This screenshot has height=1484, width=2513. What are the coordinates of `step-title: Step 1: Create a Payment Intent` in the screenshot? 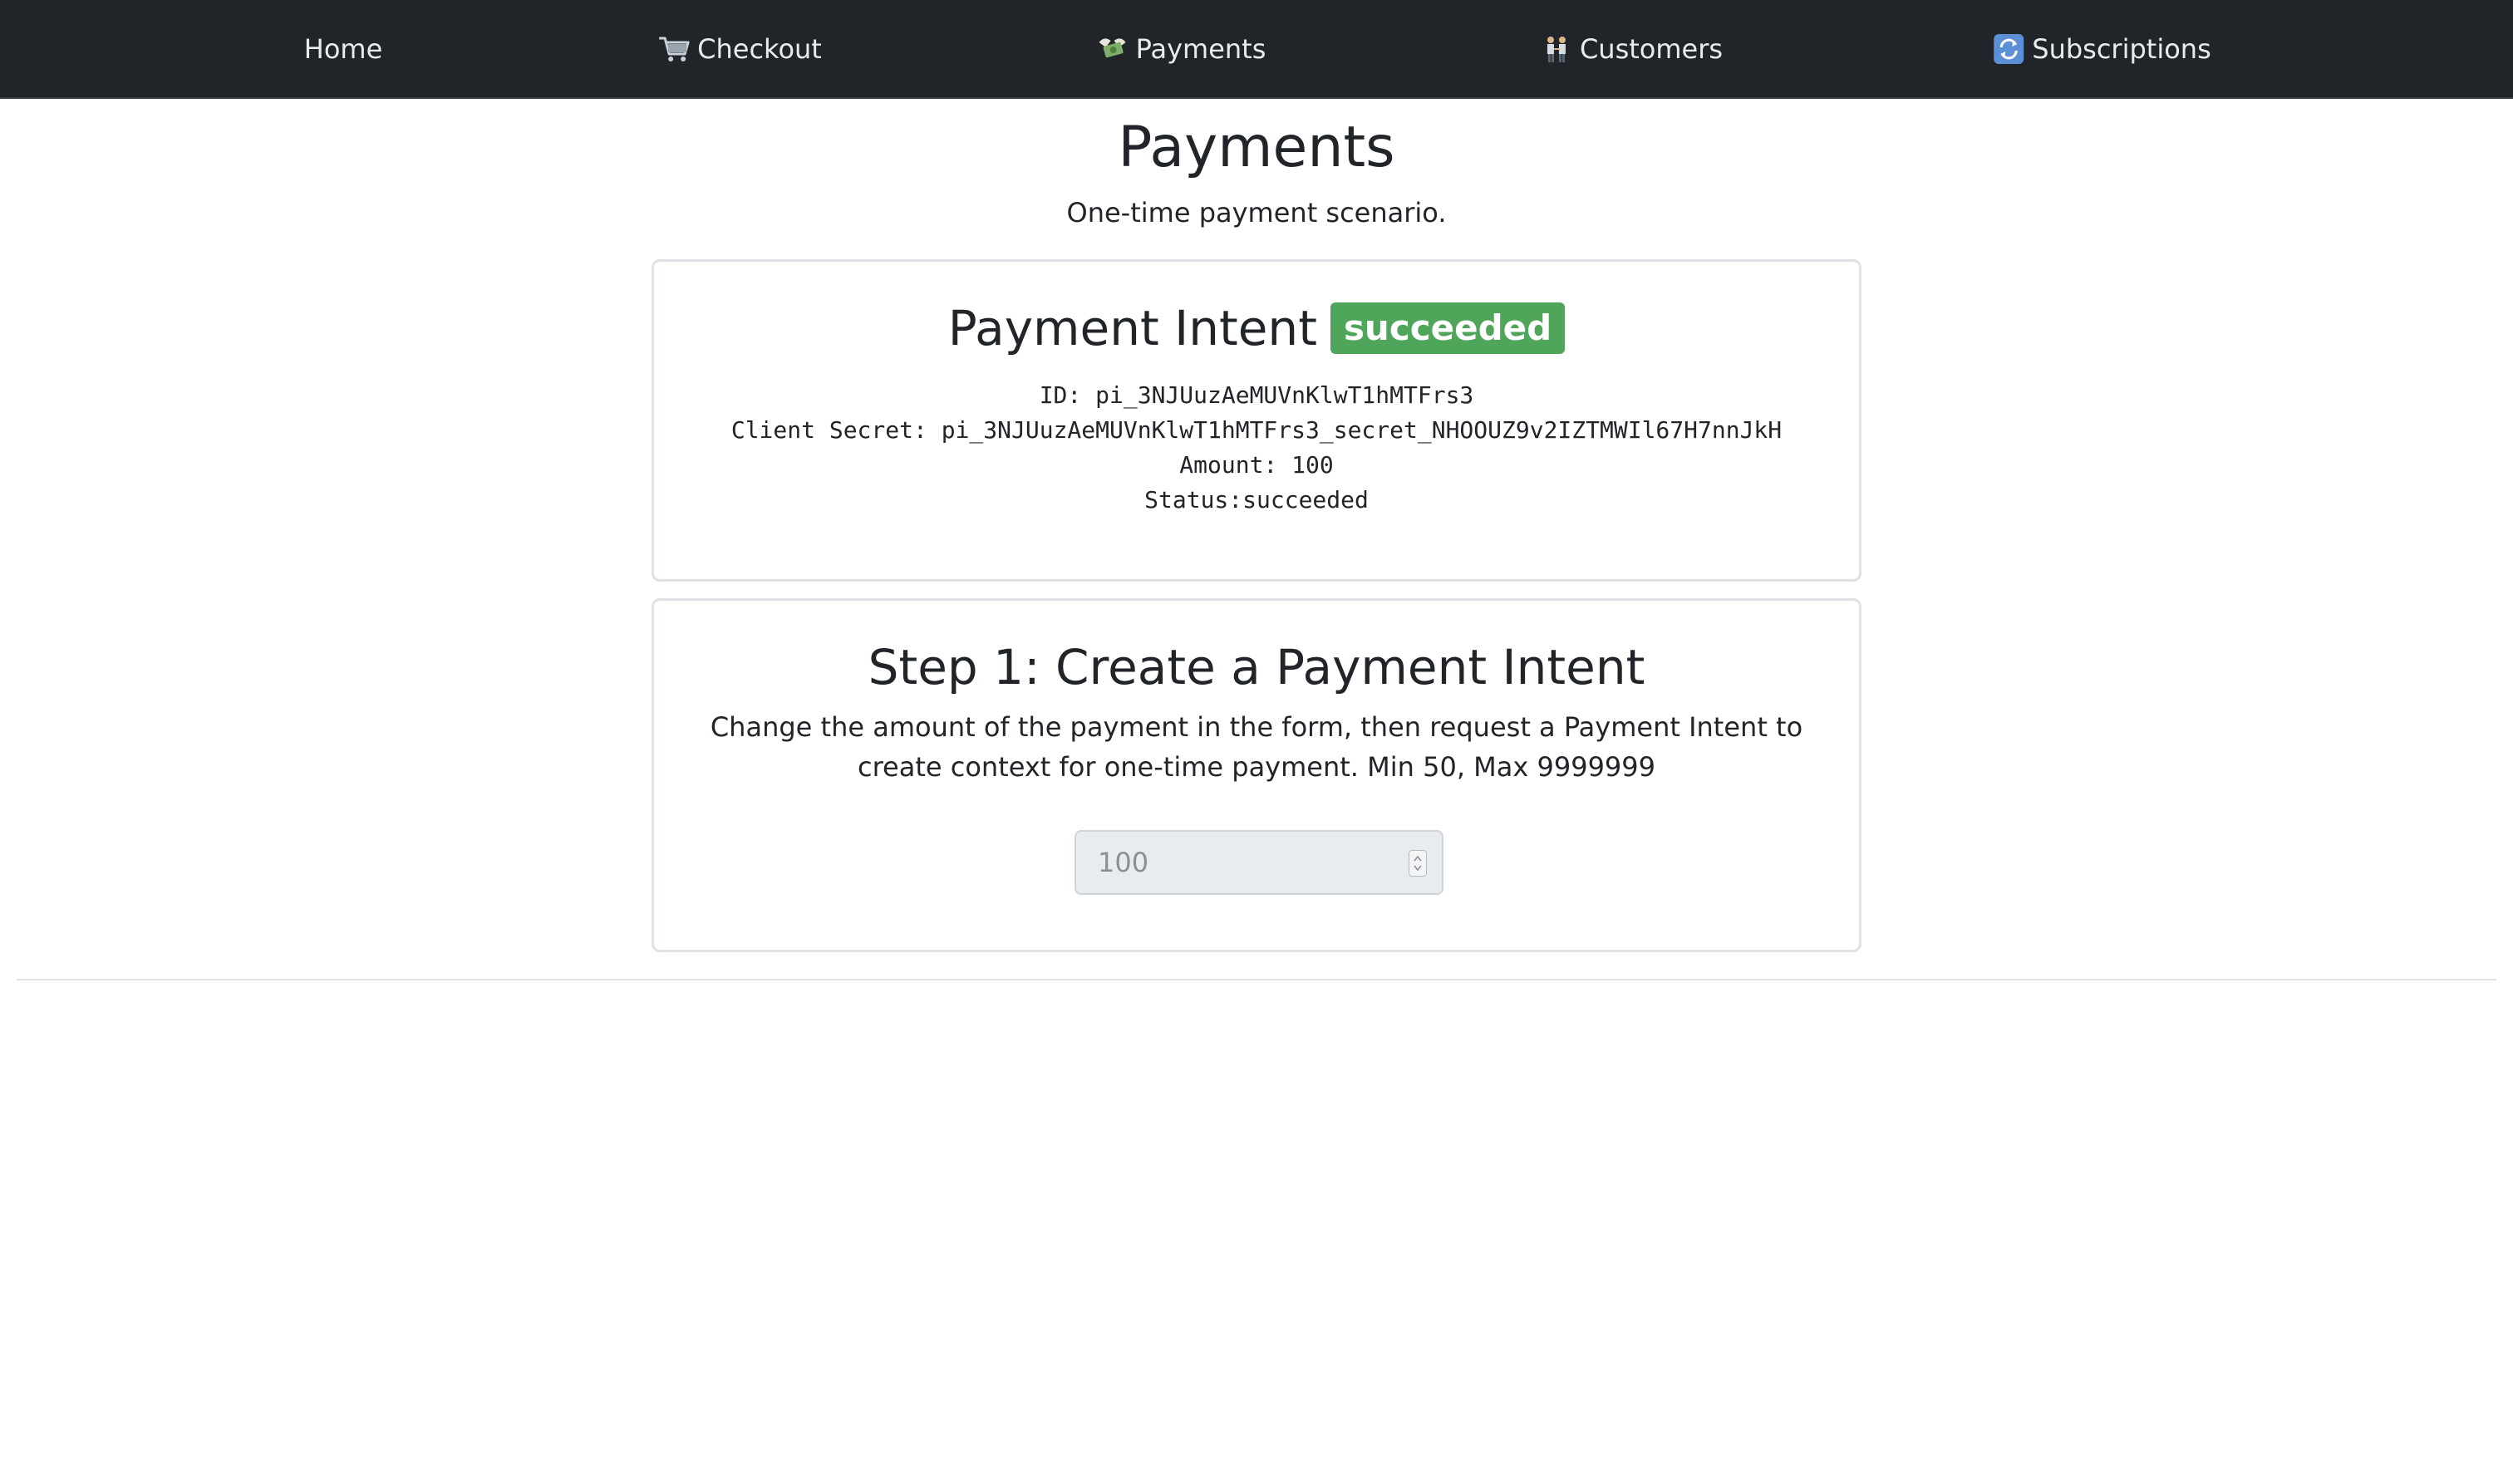 It's located at (1256, 667).